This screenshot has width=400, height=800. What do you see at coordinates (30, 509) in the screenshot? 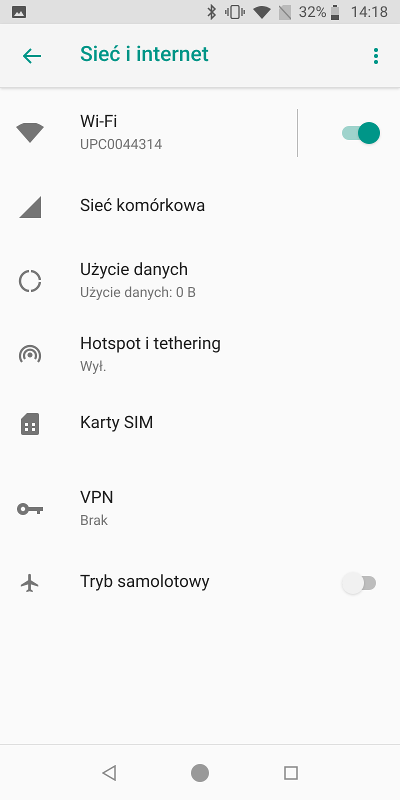
I see `key-icon` at bounding box center [30, 509].